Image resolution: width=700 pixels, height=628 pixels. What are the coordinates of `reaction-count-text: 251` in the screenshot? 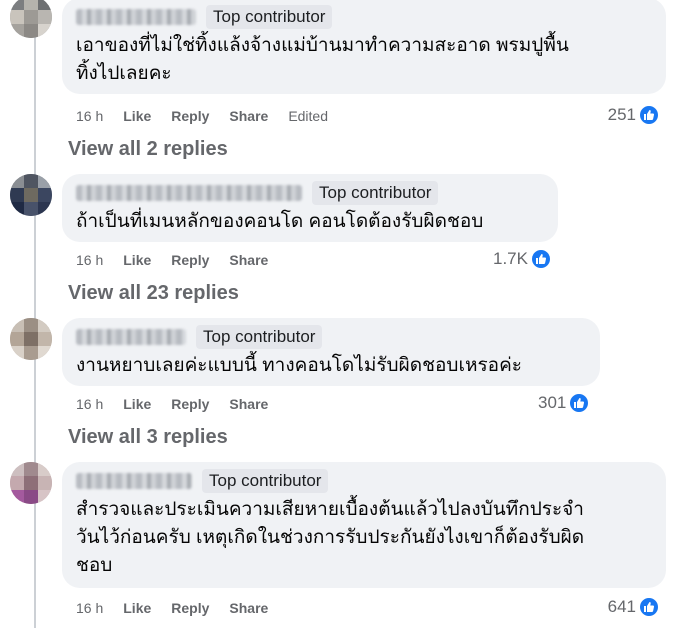 It's located at (621, 114).